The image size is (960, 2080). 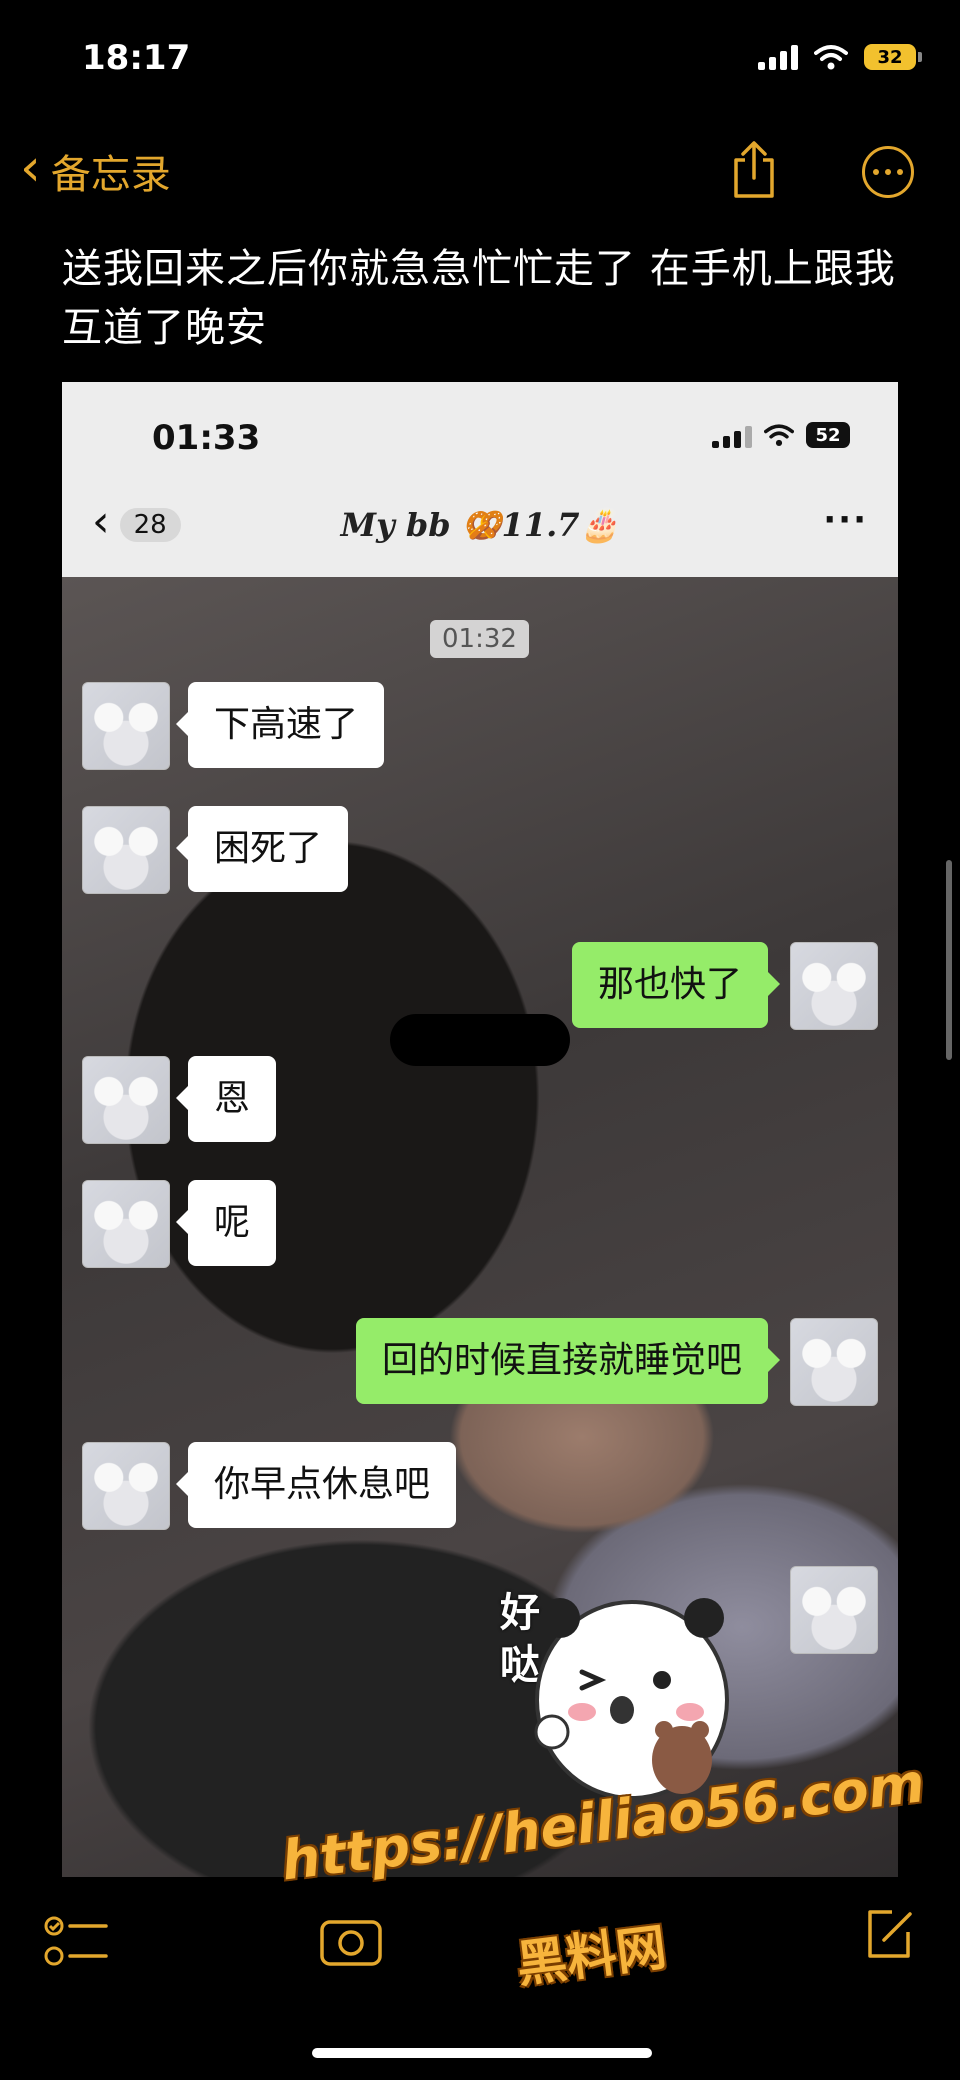 I want to click on battery-icon: 52, so click(x=828, y=435).